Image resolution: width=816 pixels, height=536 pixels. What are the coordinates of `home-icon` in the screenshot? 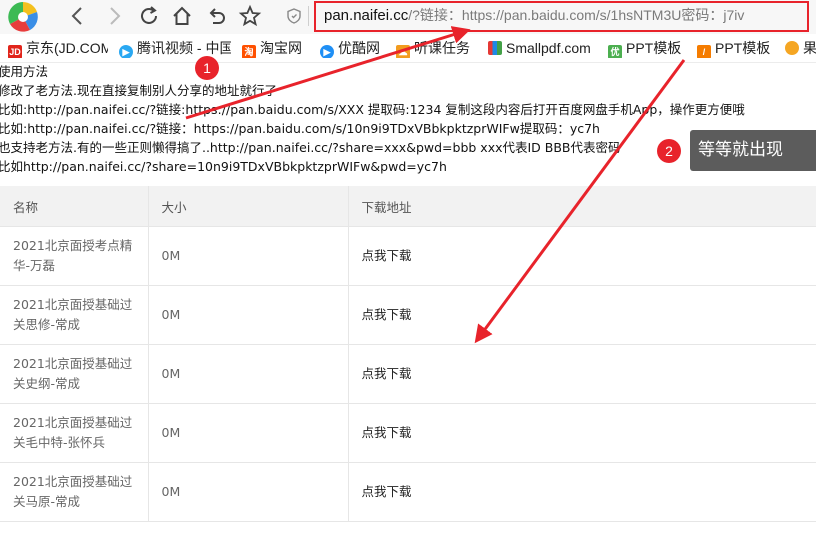 It's located at (182, 16).